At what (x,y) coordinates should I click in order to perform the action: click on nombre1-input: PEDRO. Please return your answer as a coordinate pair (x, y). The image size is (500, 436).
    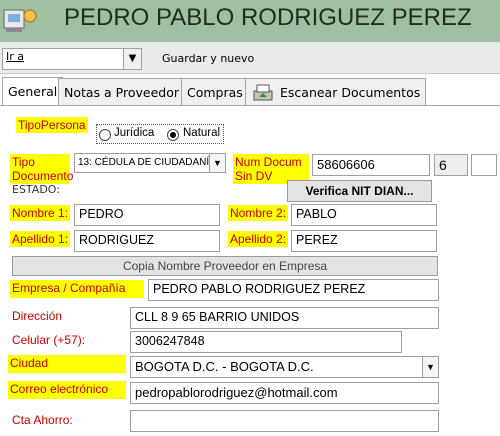
    Looking at the image, I should click on (147, 215).